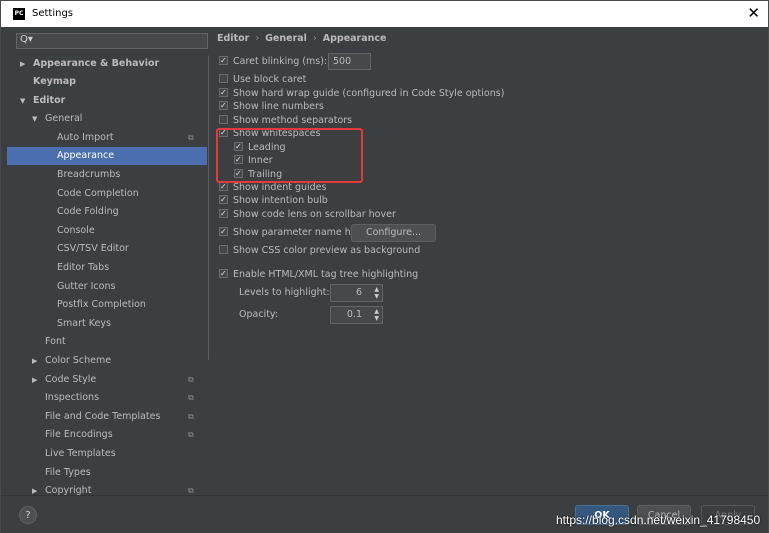  What do you see at coordinates (107, 398) in the screenshot?
I see `sidebar-item-inspections: Inspections ⧉` at bounding box center [107, 398].